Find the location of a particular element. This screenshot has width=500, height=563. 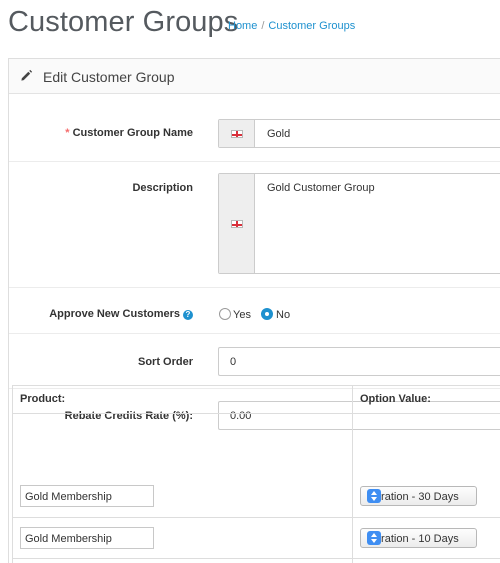

sort-order-input: 0 is located at coordinates (359, 361).